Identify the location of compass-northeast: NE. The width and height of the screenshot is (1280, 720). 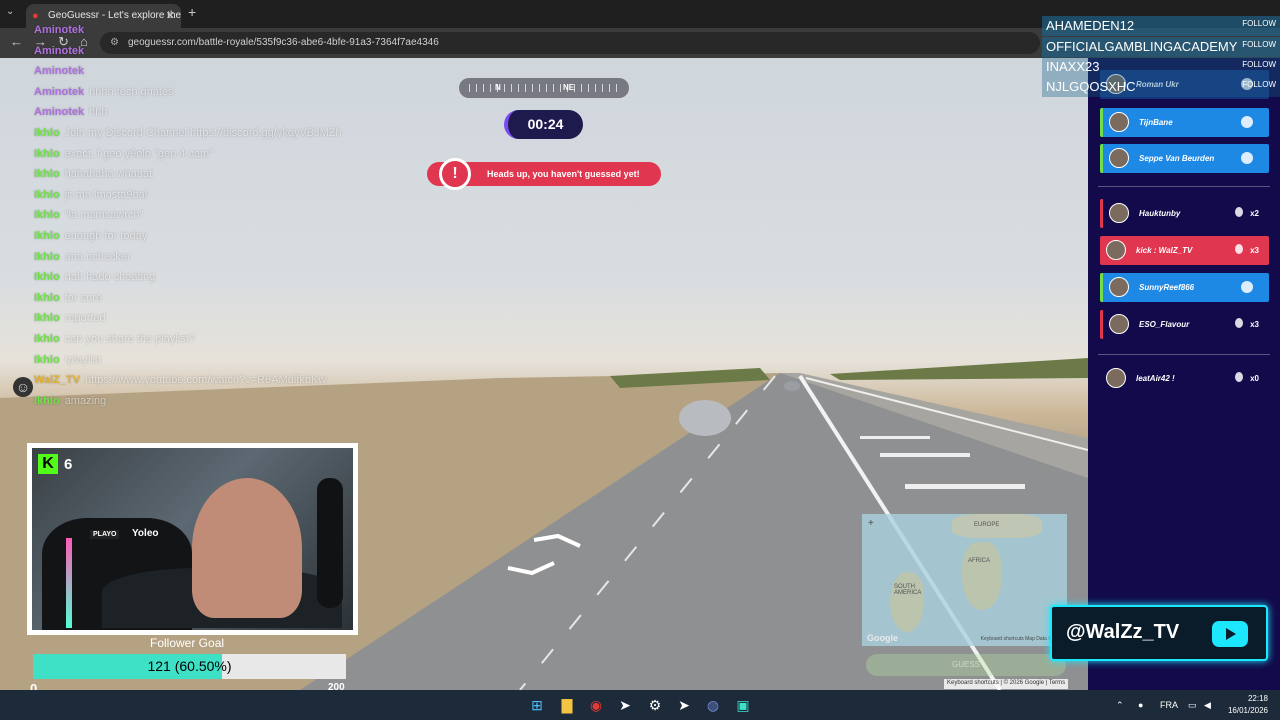
(569, 87).